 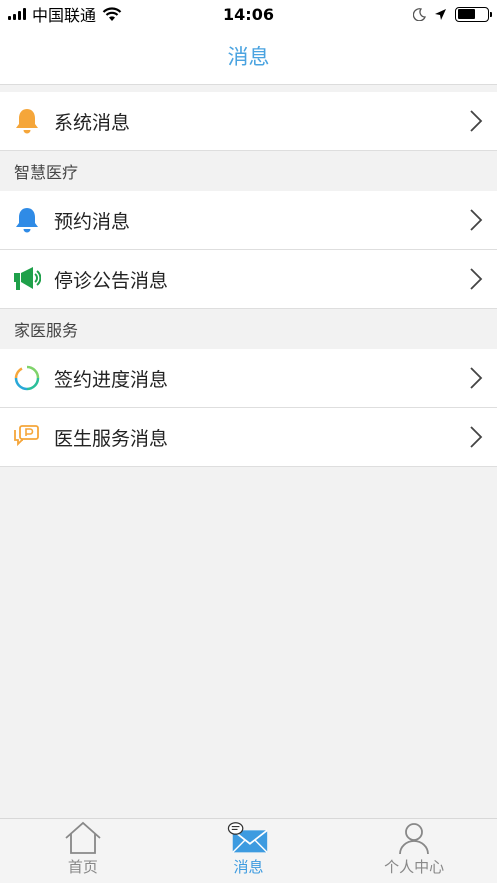 What do you see at coordinates (83, 838) in the screenshot?
I see `home-icon` at bounding box center [83, 838].